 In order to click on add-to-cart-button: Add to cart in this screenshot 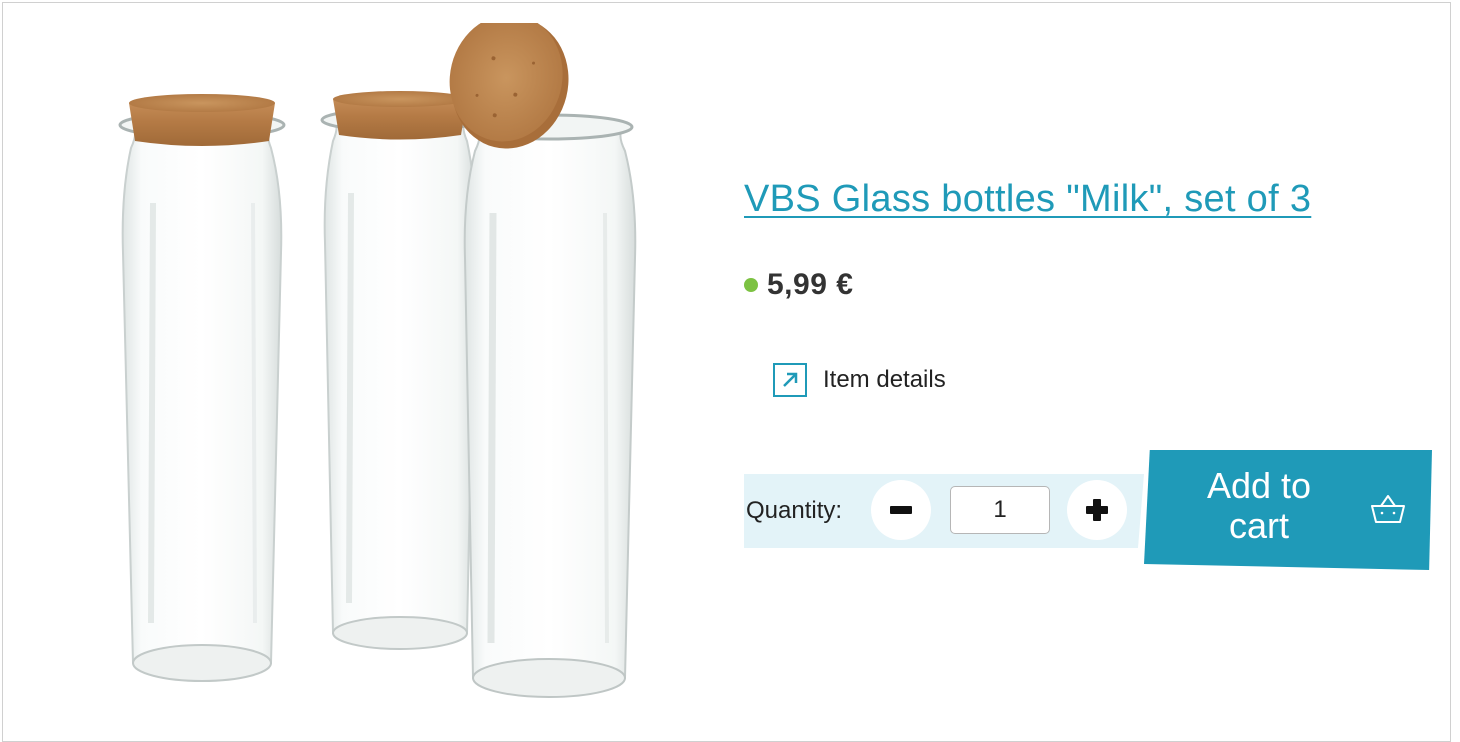, I will do `click(1288, 510)`.